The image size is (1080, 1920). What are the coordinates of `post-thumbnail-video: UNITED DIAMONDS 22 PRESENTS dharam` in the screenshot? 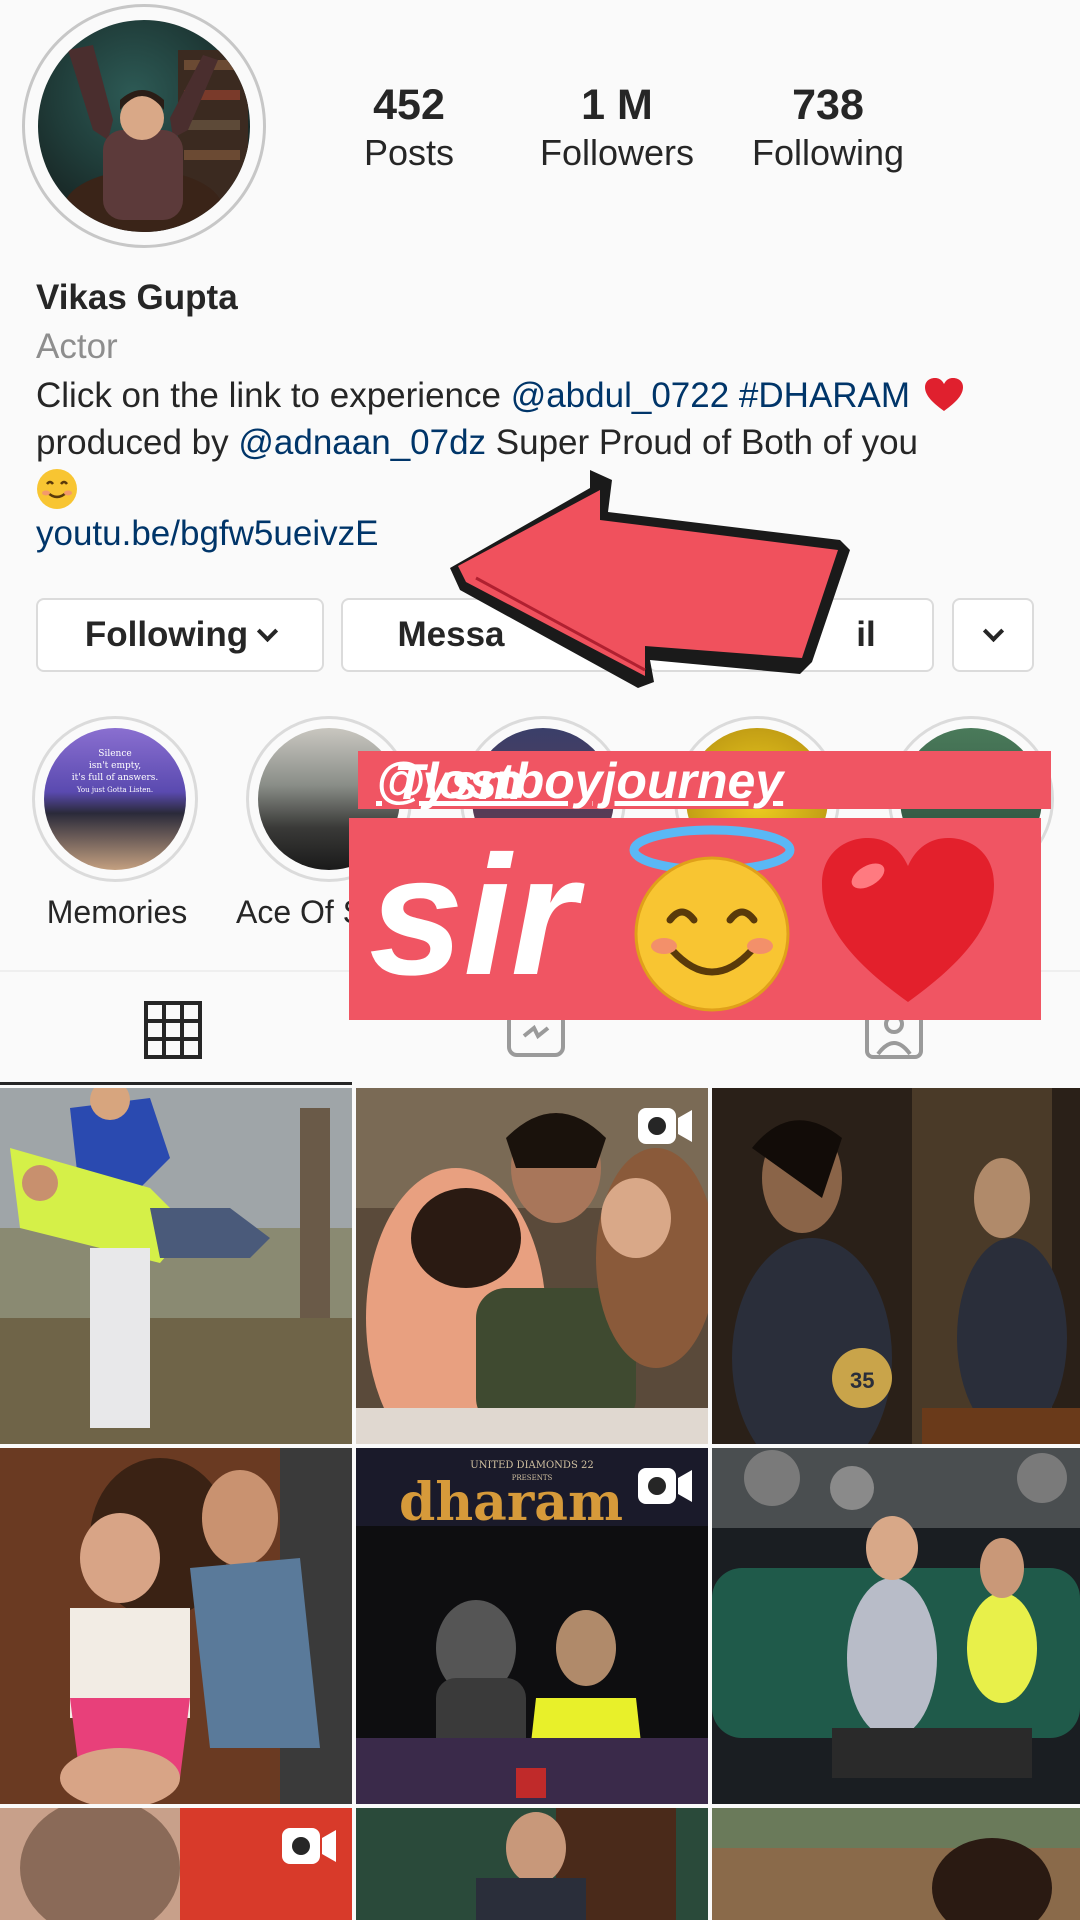 It's located at (532, 1626).